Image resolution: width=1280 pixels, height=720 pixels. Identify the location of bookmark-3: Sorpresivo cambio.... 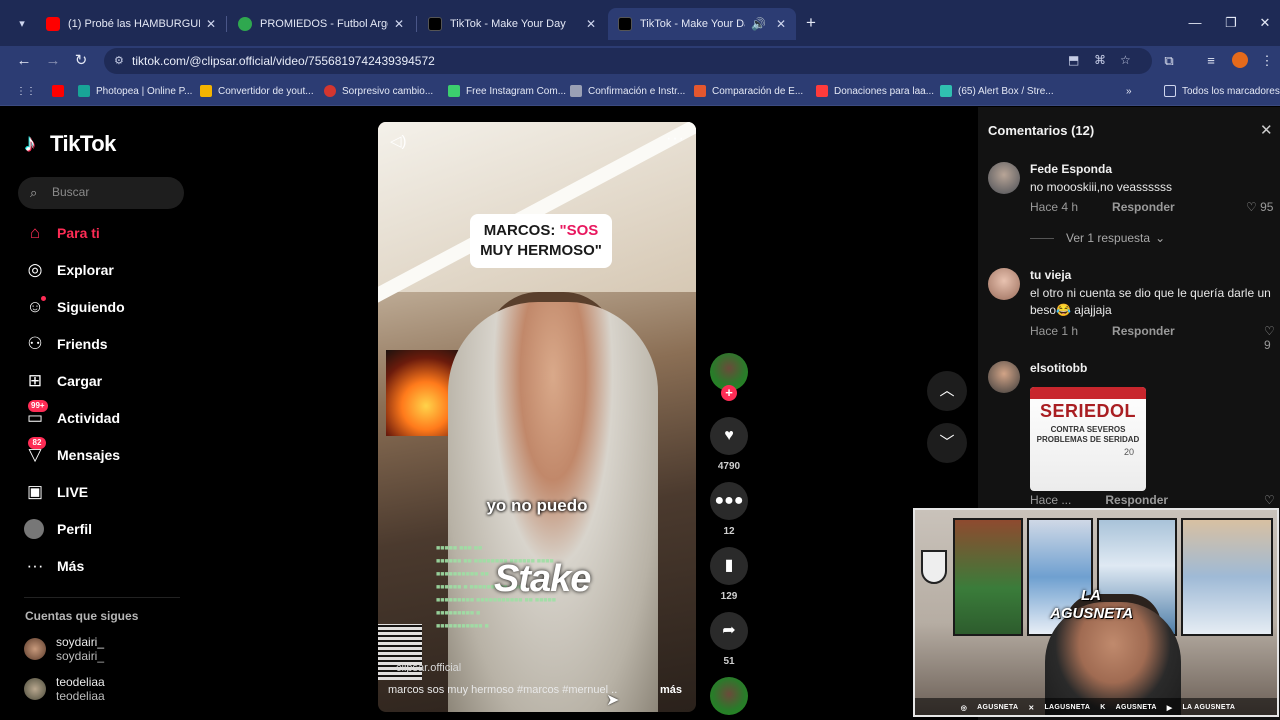
(378, 91).